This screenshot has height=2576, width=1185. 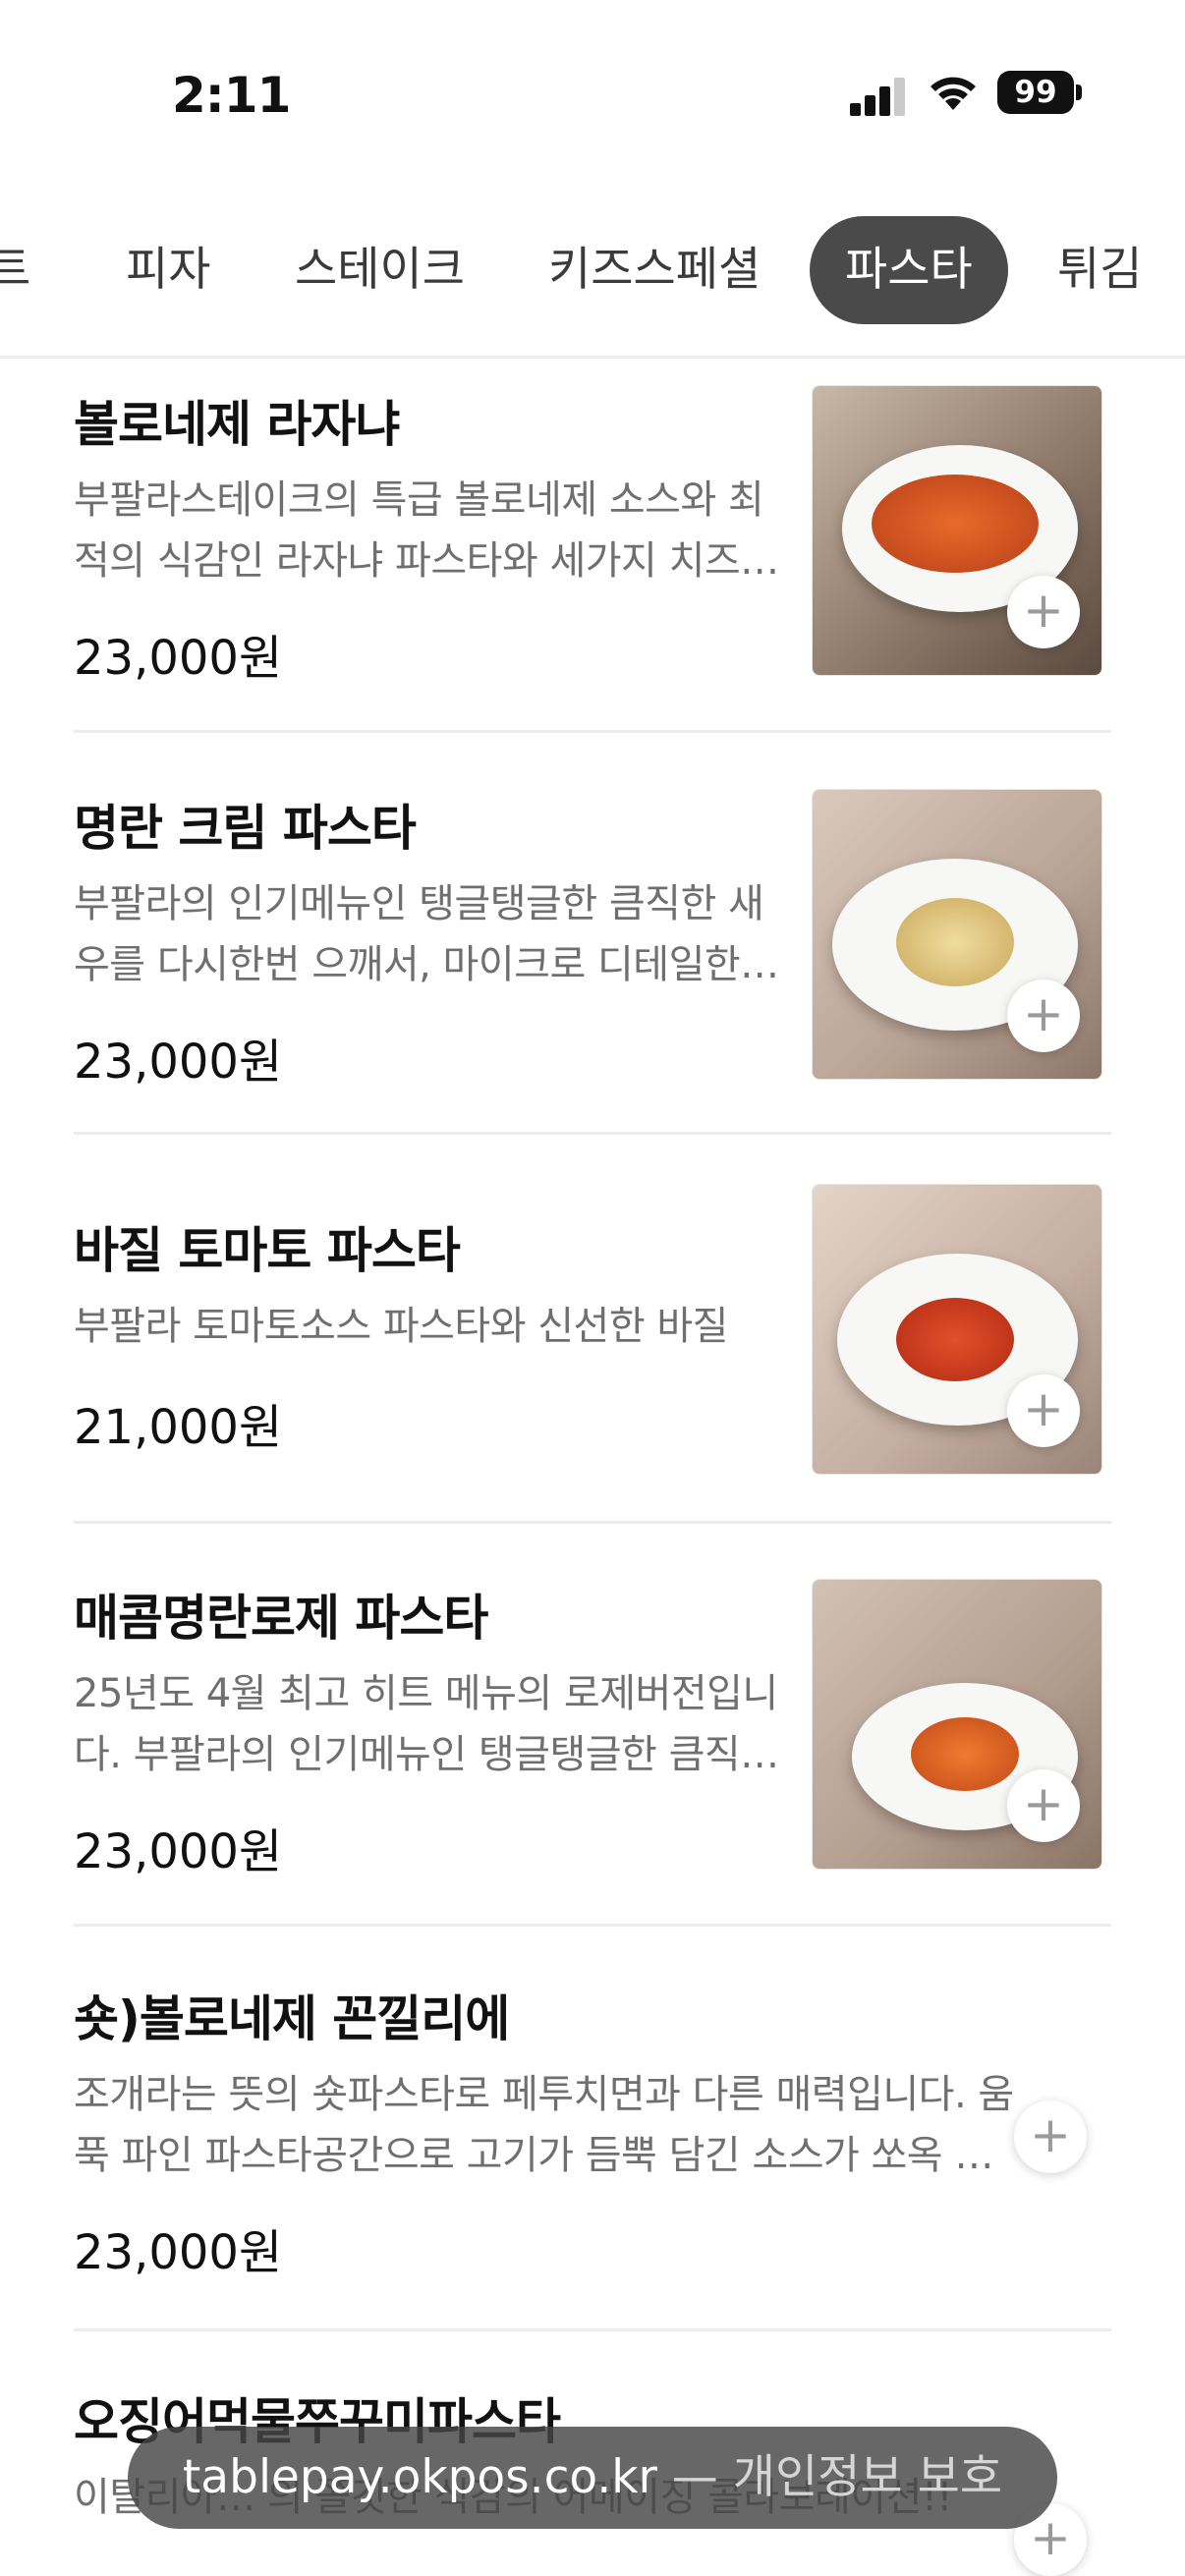 What do you see at coordinates (837, 2477) in the screenshot?
I see `privacy-label: — 개인정보 보호` at bounding box center [837, 2477].